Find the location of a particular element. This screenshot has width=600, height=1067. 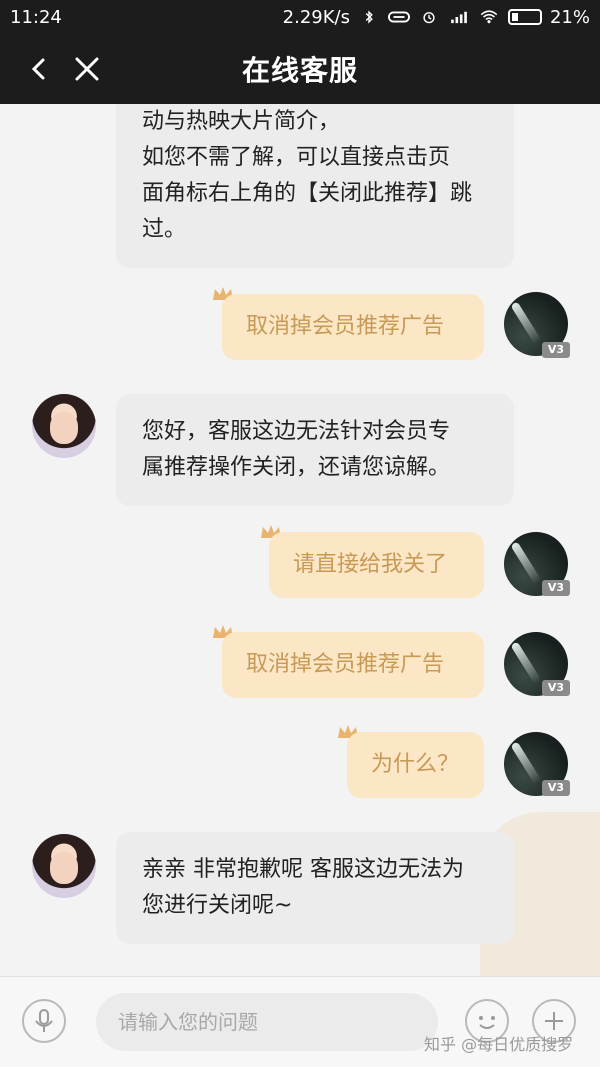

alarm-icon is located at coordinates (429, 18).